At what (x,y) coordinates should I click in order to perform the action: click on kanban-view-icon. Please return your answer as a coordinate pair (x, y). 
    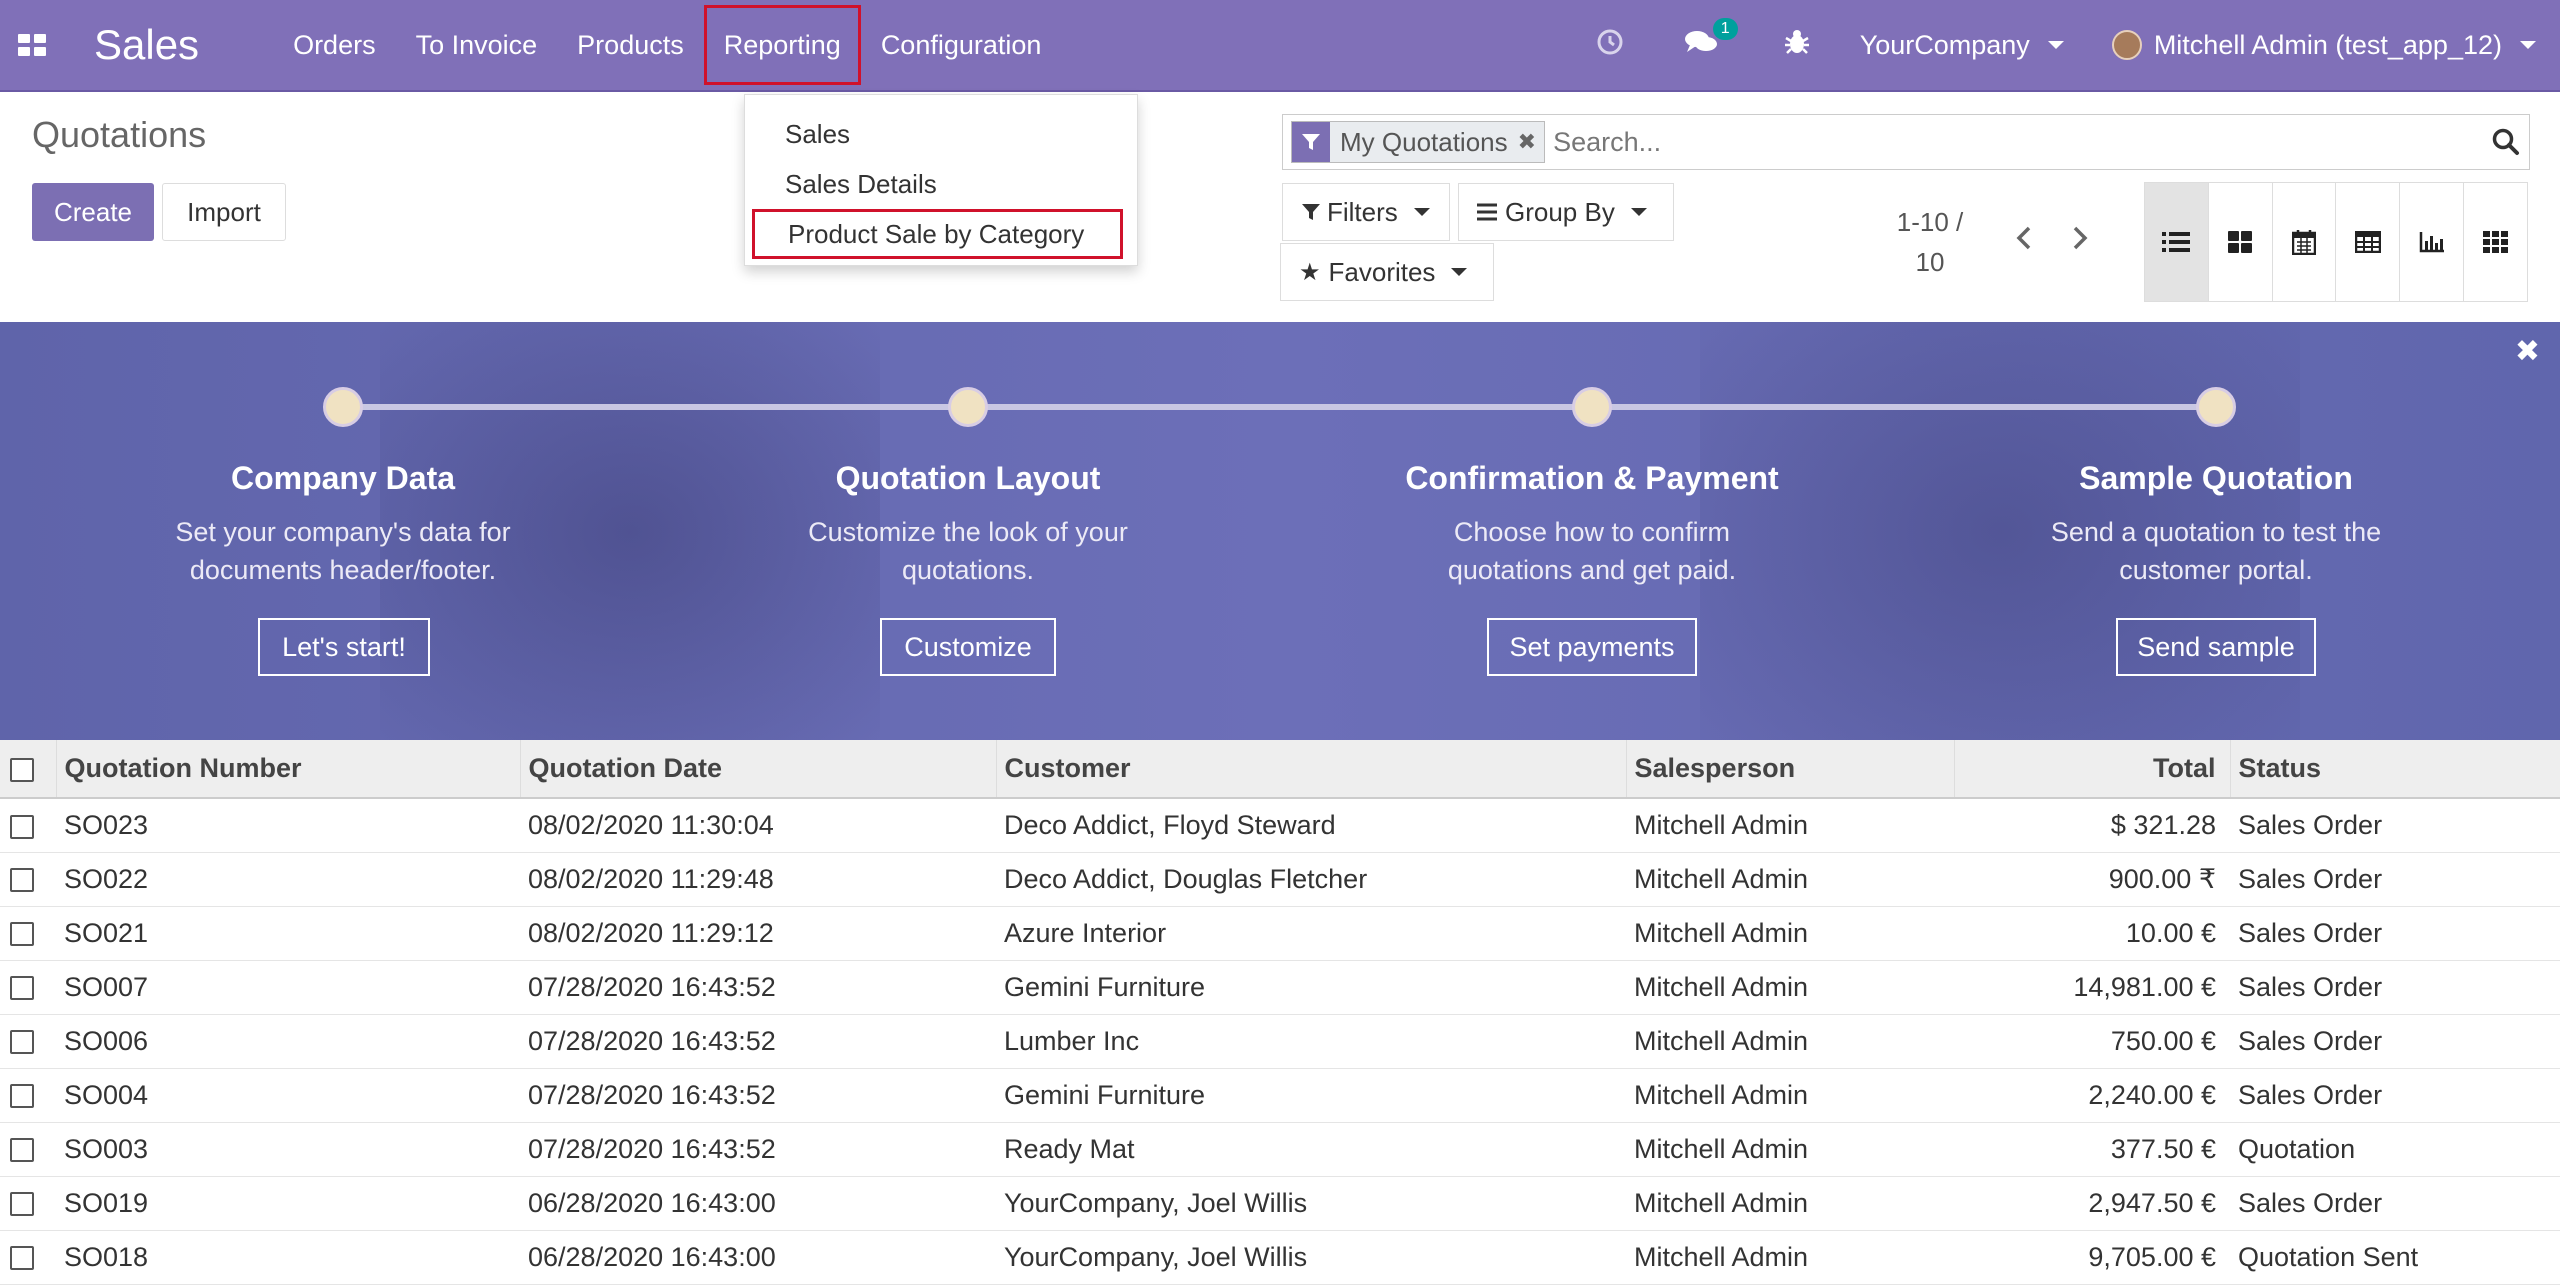
    Looking at the image, I should click on (2241, 242).